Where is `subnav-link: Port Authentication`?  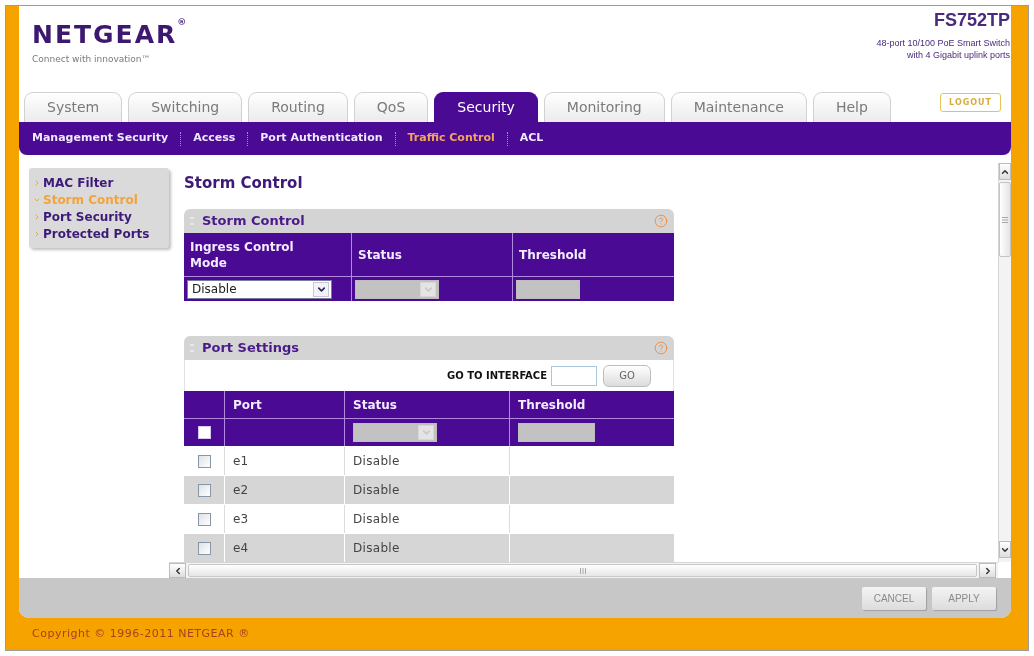 subnav-link: Port Authentication is located at coordinates (321, 138).